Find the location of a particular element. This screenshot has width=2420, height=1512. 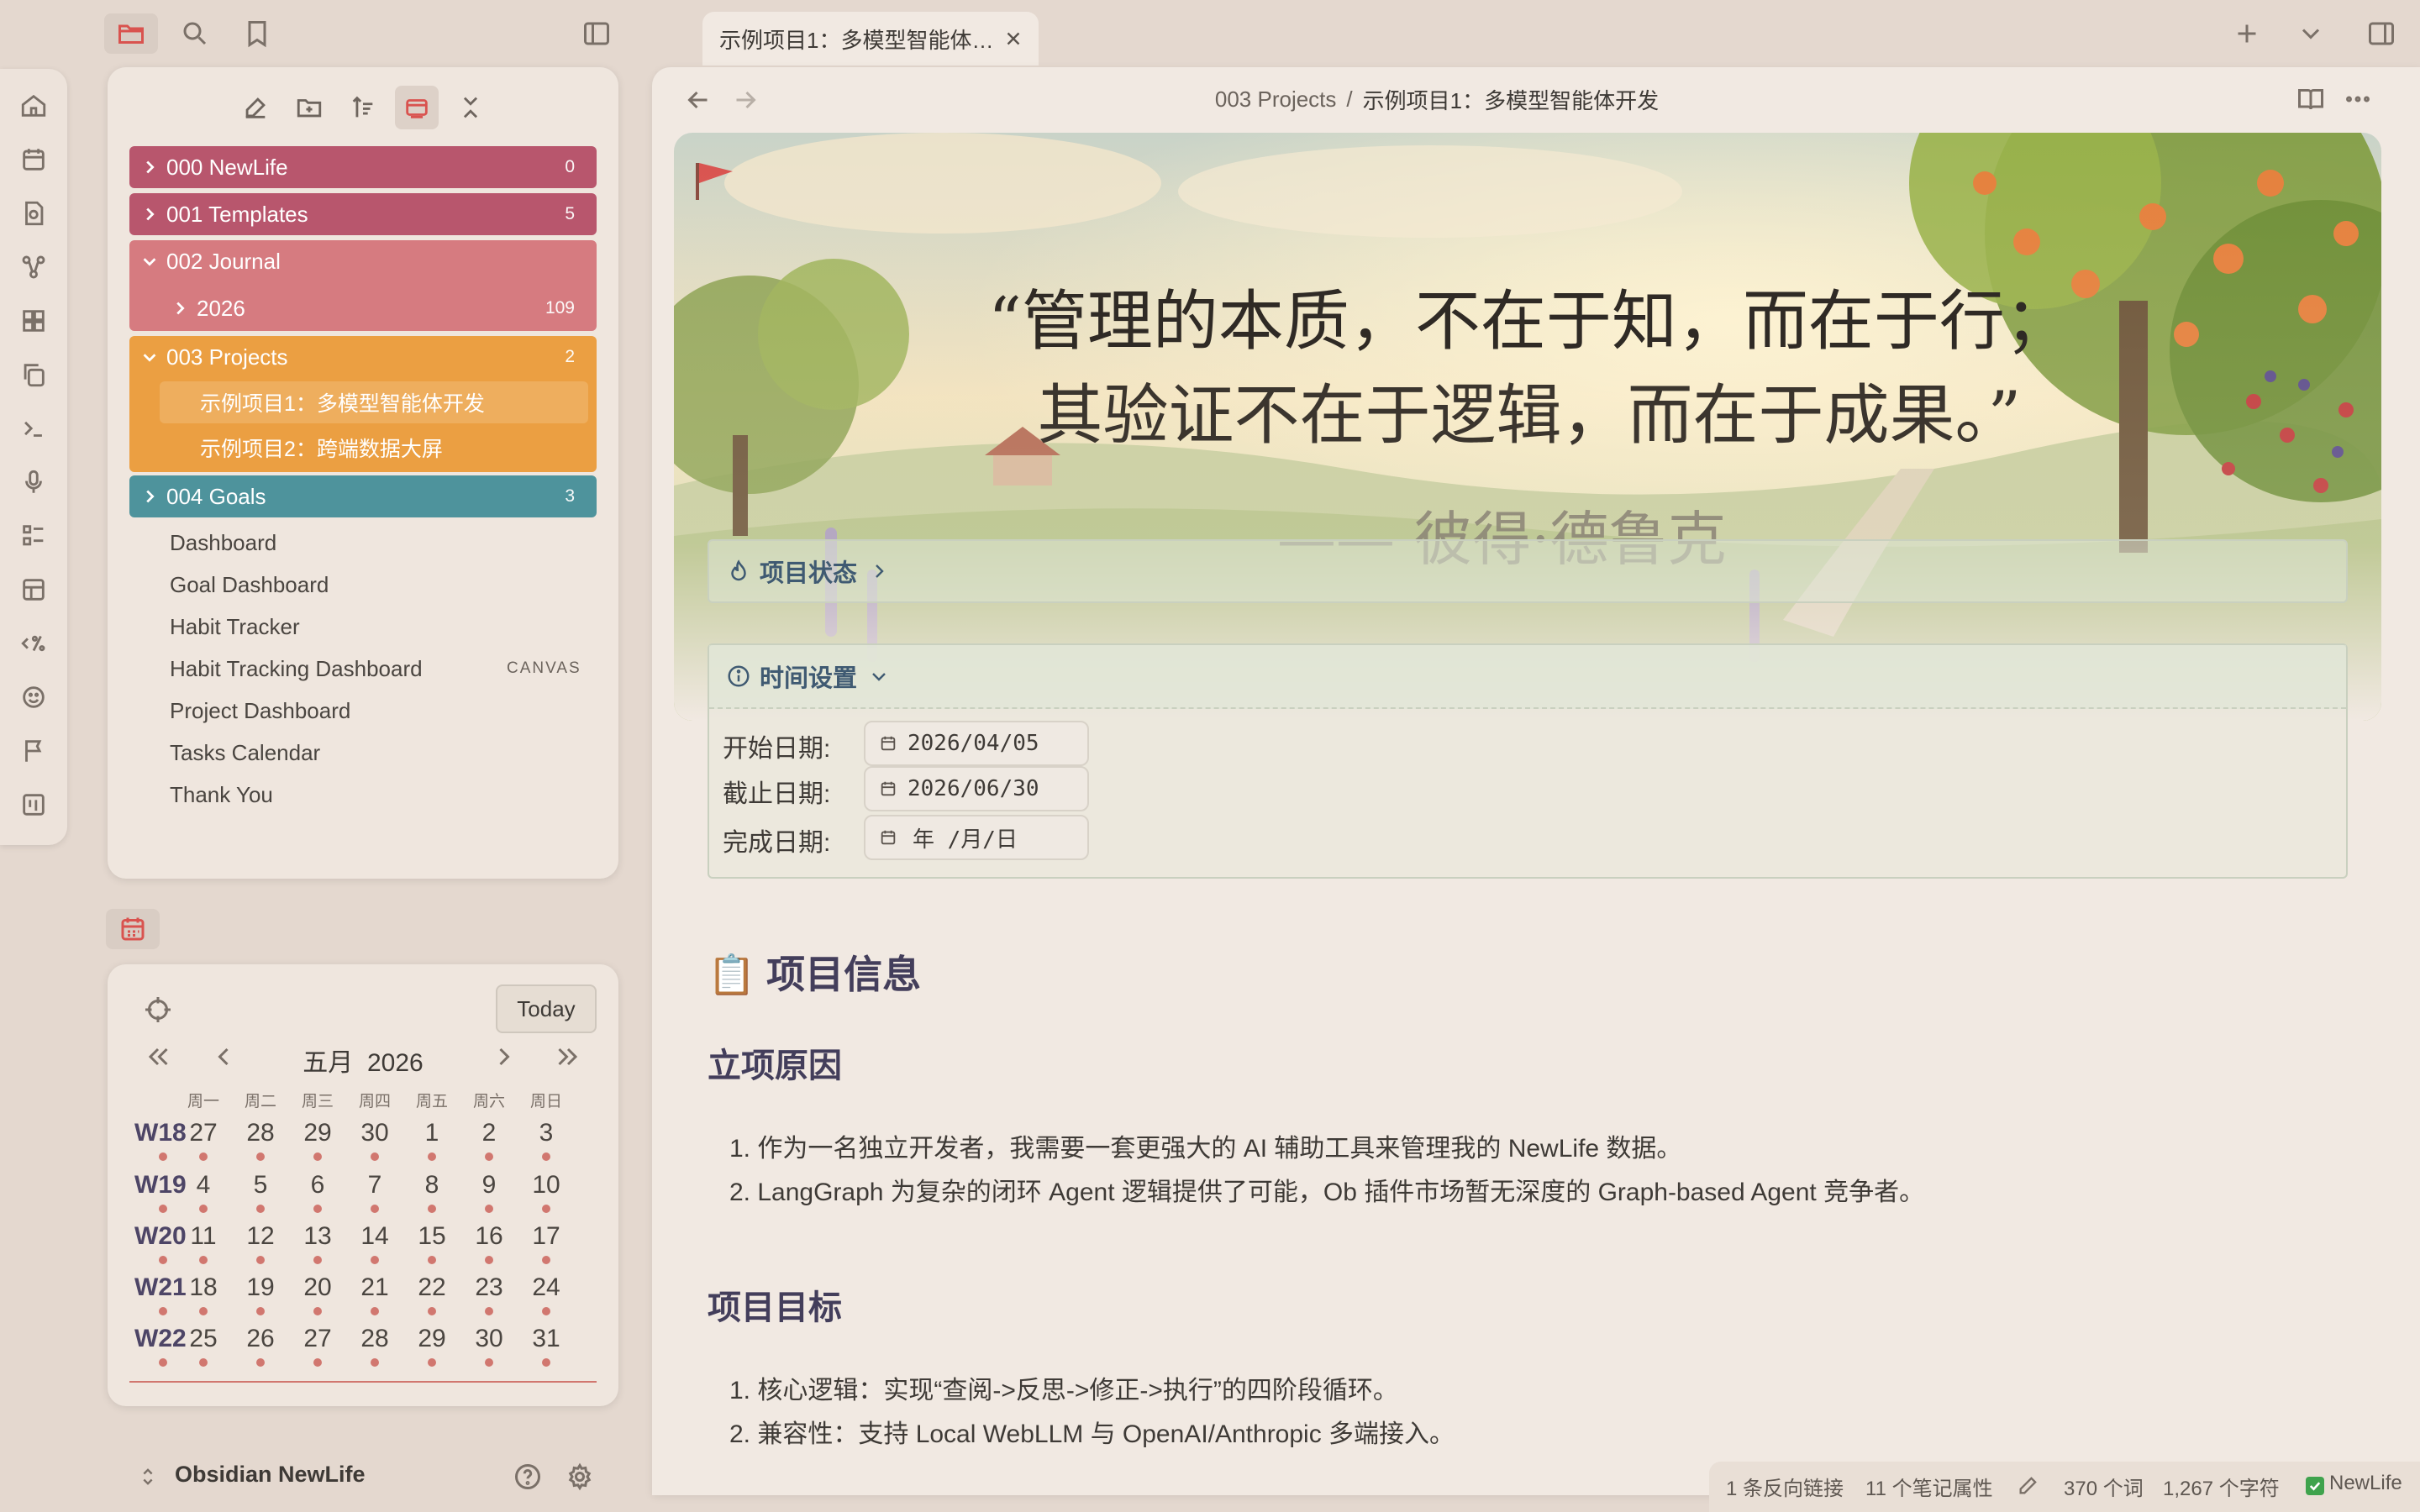

file-project-2: 示例项目2：跨端数据大屏 is located at coordinates (374, 448).